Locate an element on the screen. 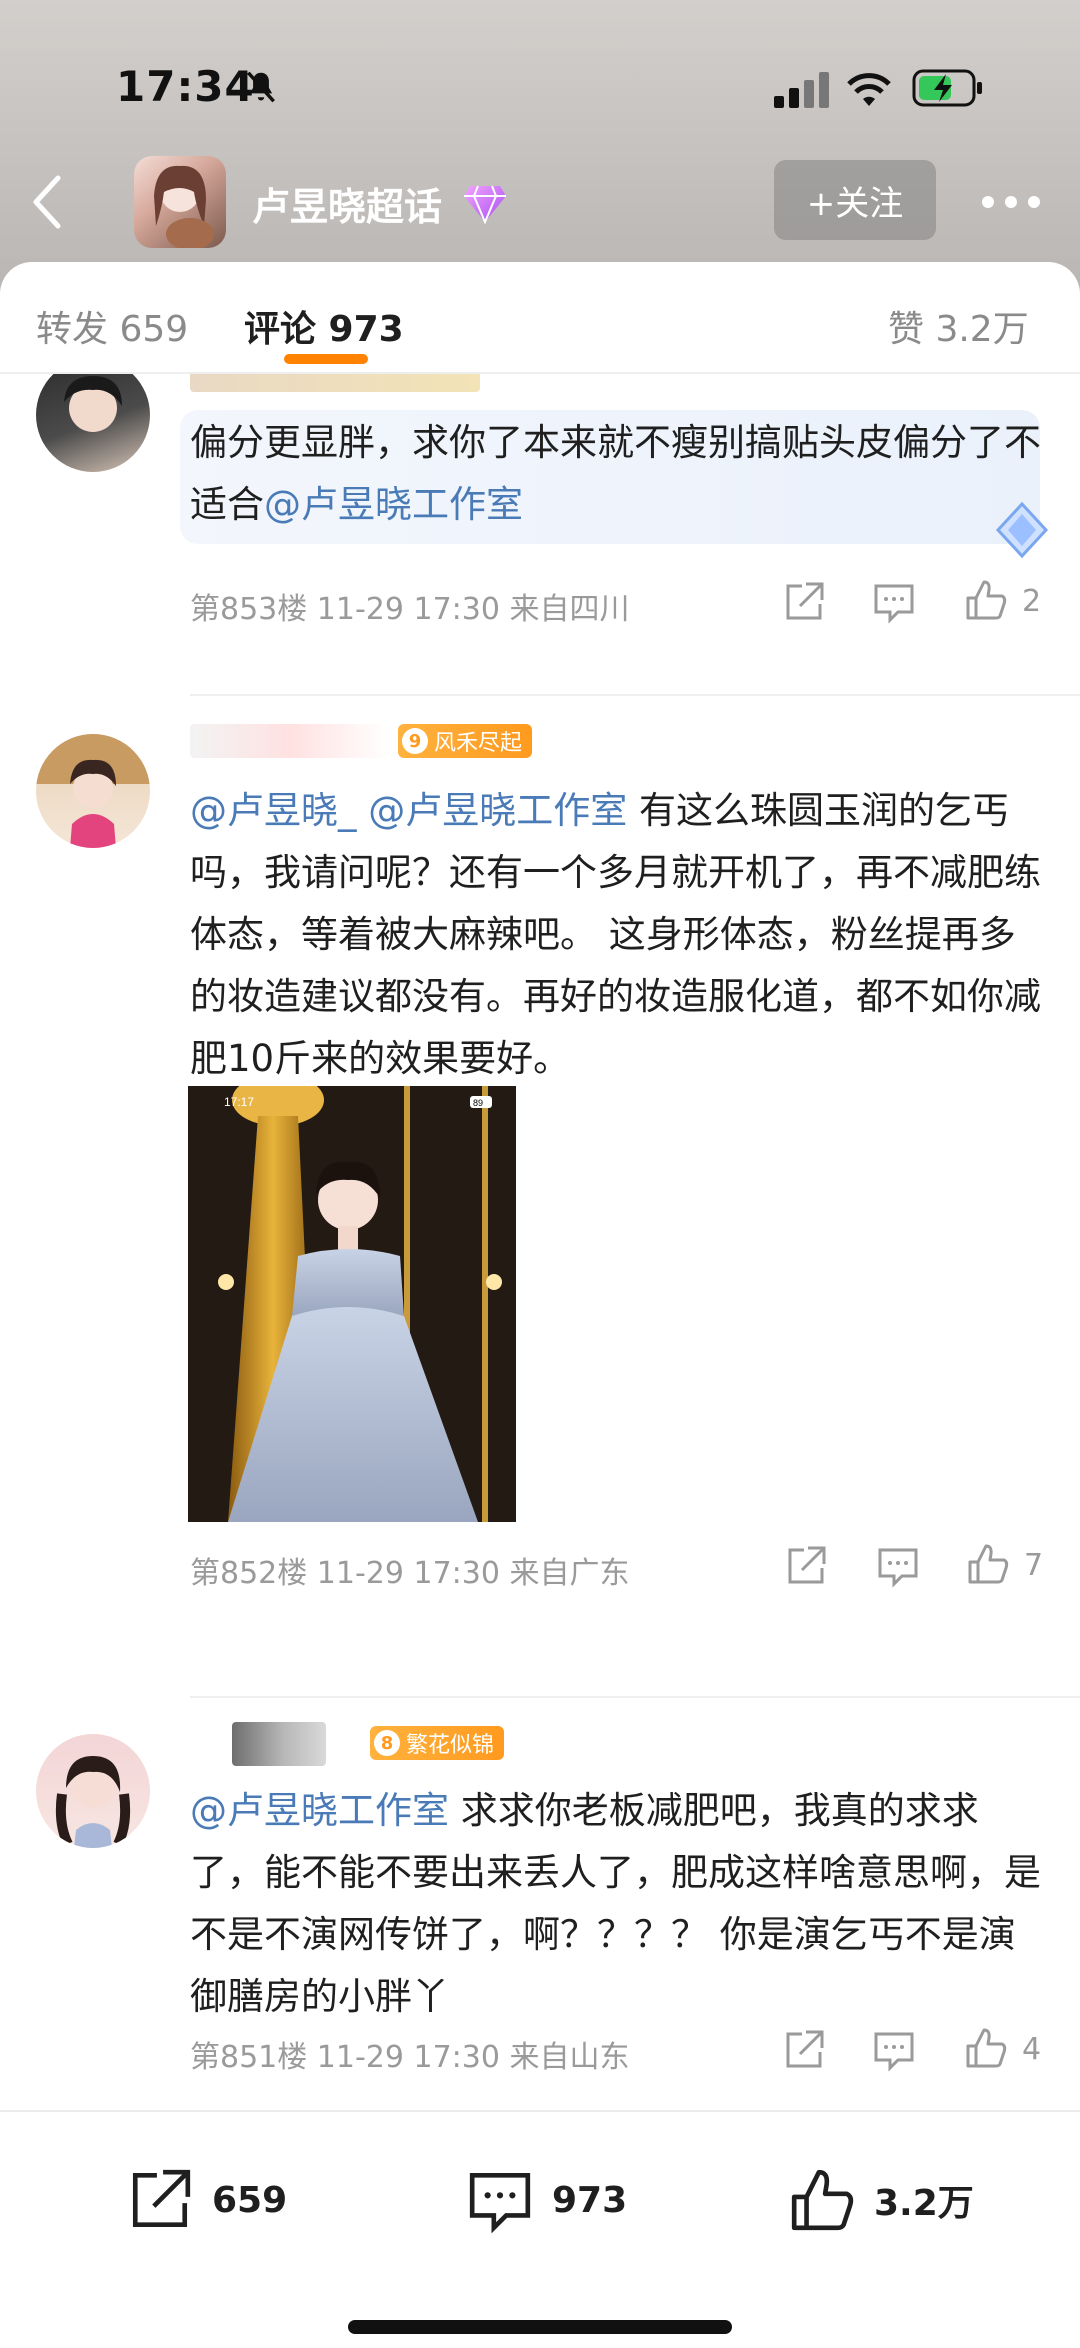 This screenshot has width=1080, height=2348. home-indicator is located at coordinates (540, 2327).